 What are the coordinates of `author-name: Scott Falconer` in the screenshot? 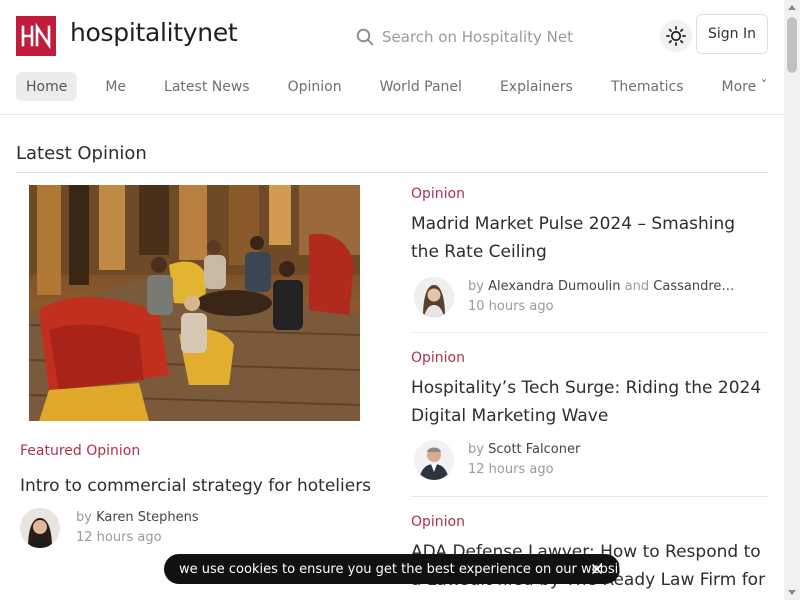 It's located at (534, 449).